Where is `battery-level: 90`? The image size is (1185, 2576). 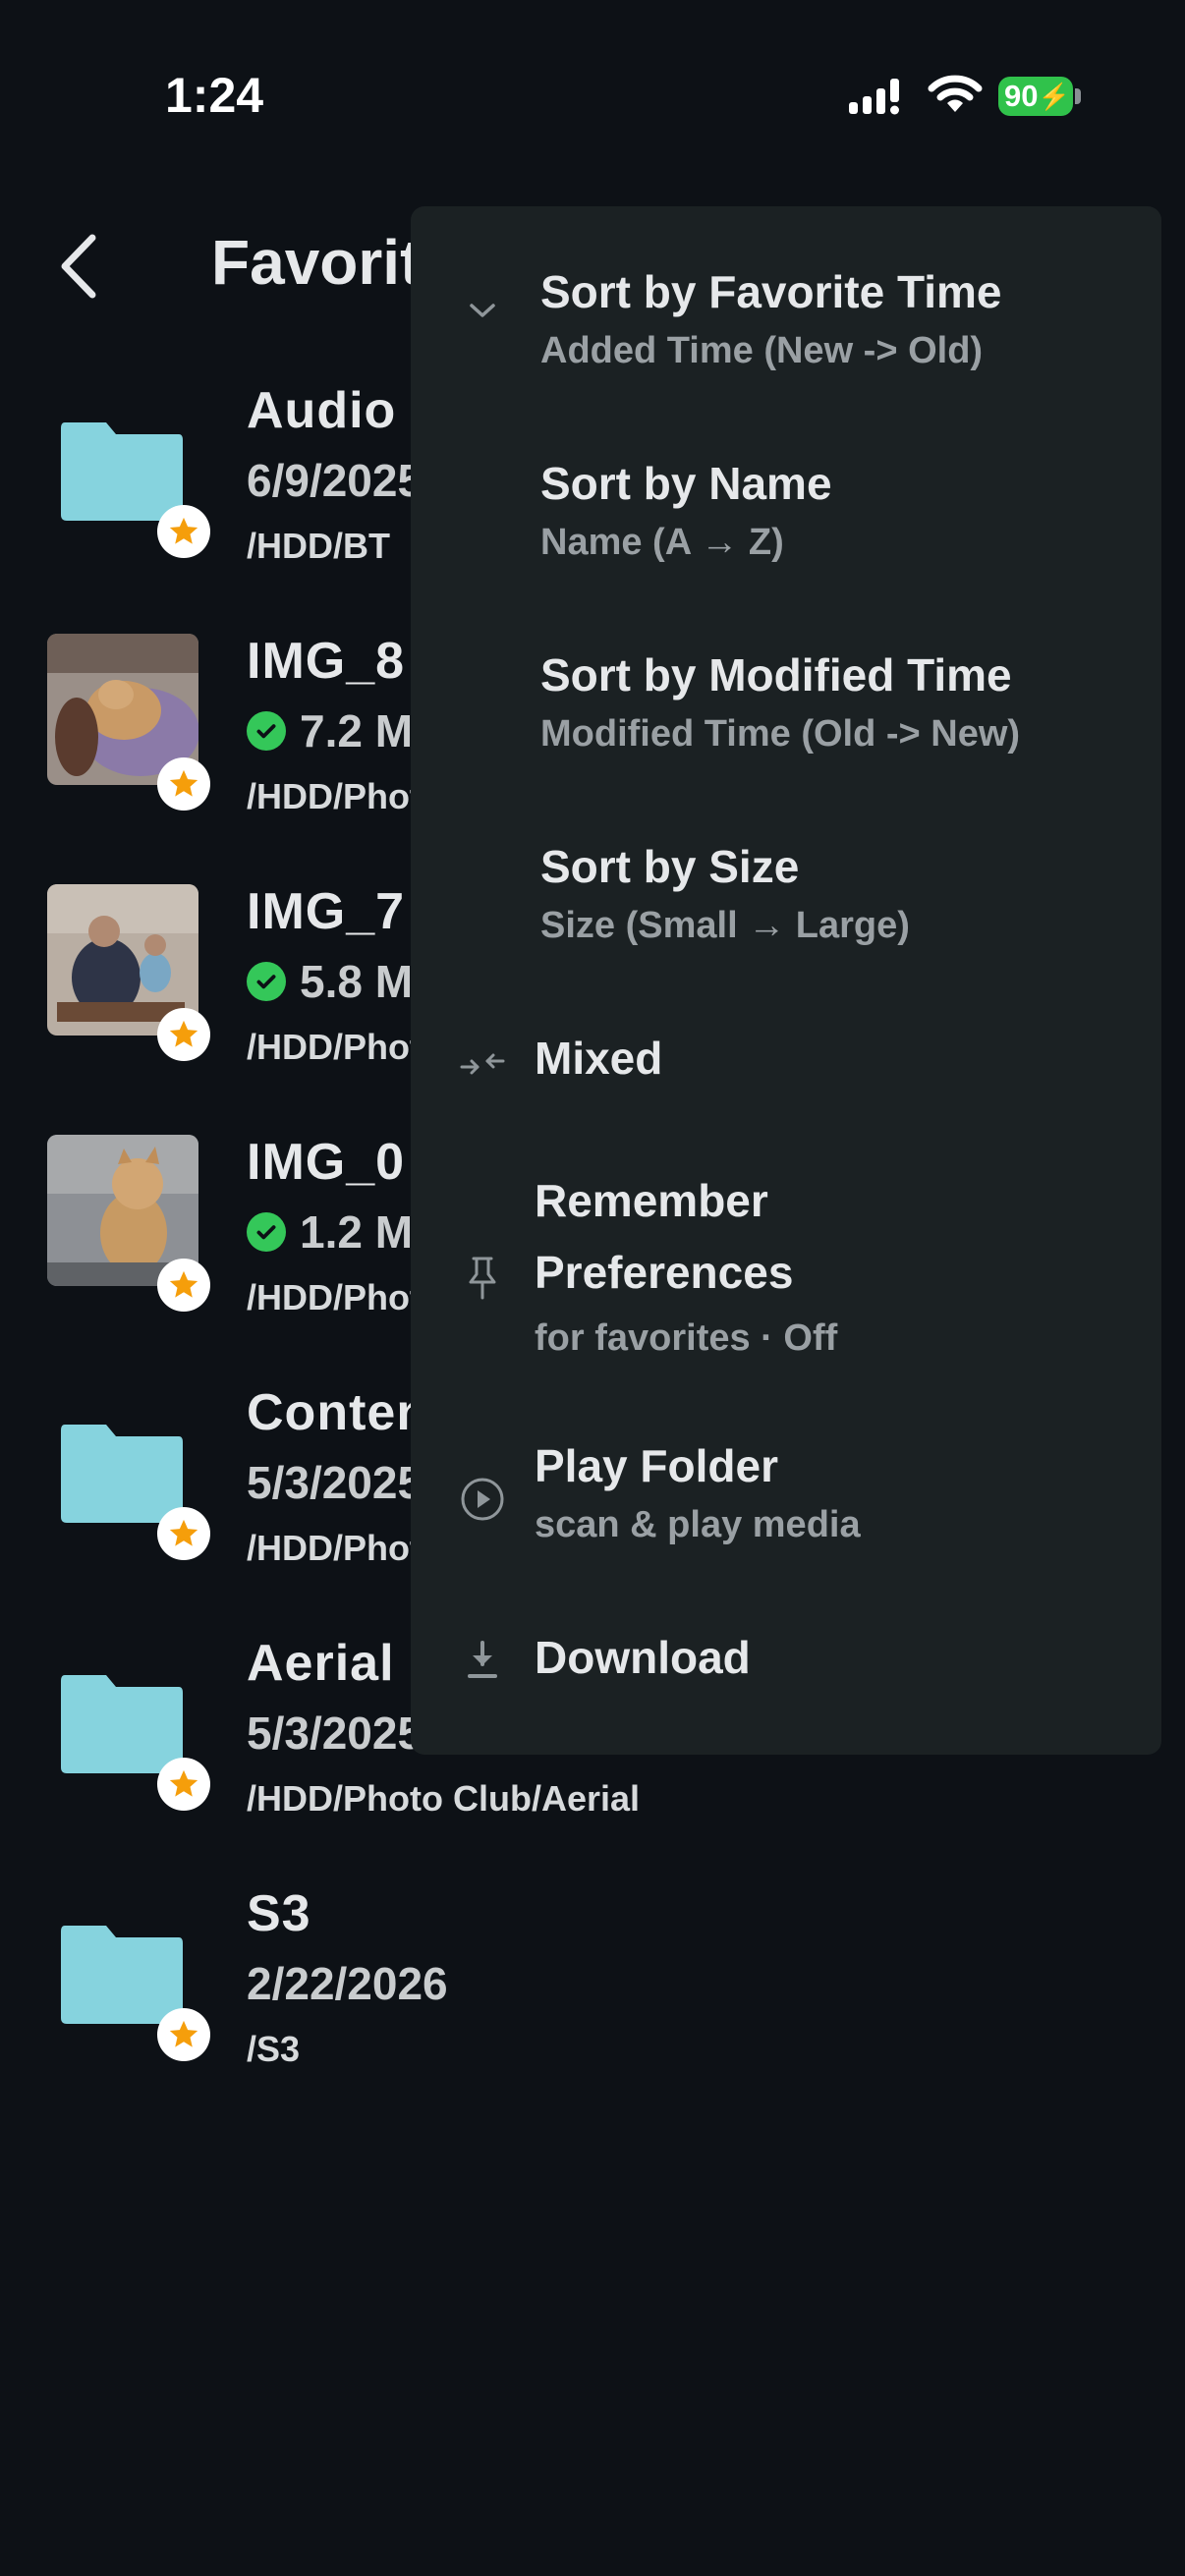 battery-level: 90 is located at coordinates (1022, 96).